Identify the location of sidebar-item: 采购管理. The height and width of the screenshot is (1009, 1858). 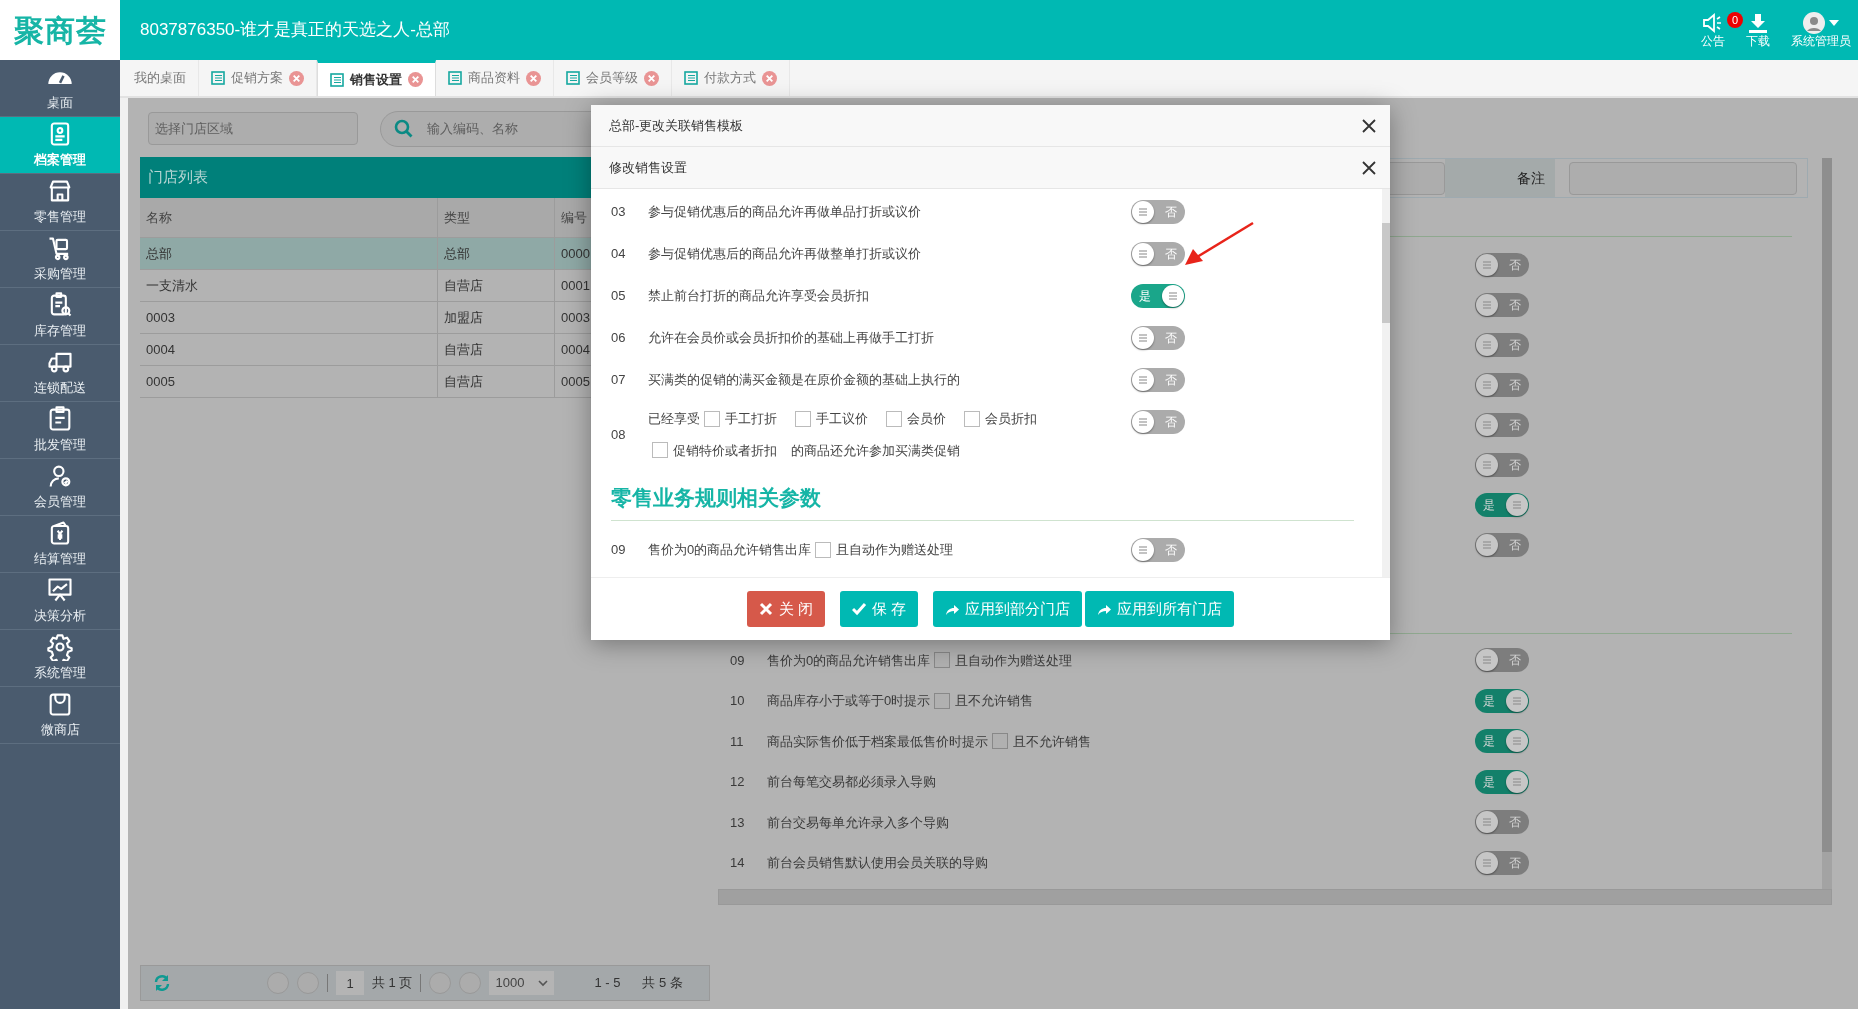
(60, 259).